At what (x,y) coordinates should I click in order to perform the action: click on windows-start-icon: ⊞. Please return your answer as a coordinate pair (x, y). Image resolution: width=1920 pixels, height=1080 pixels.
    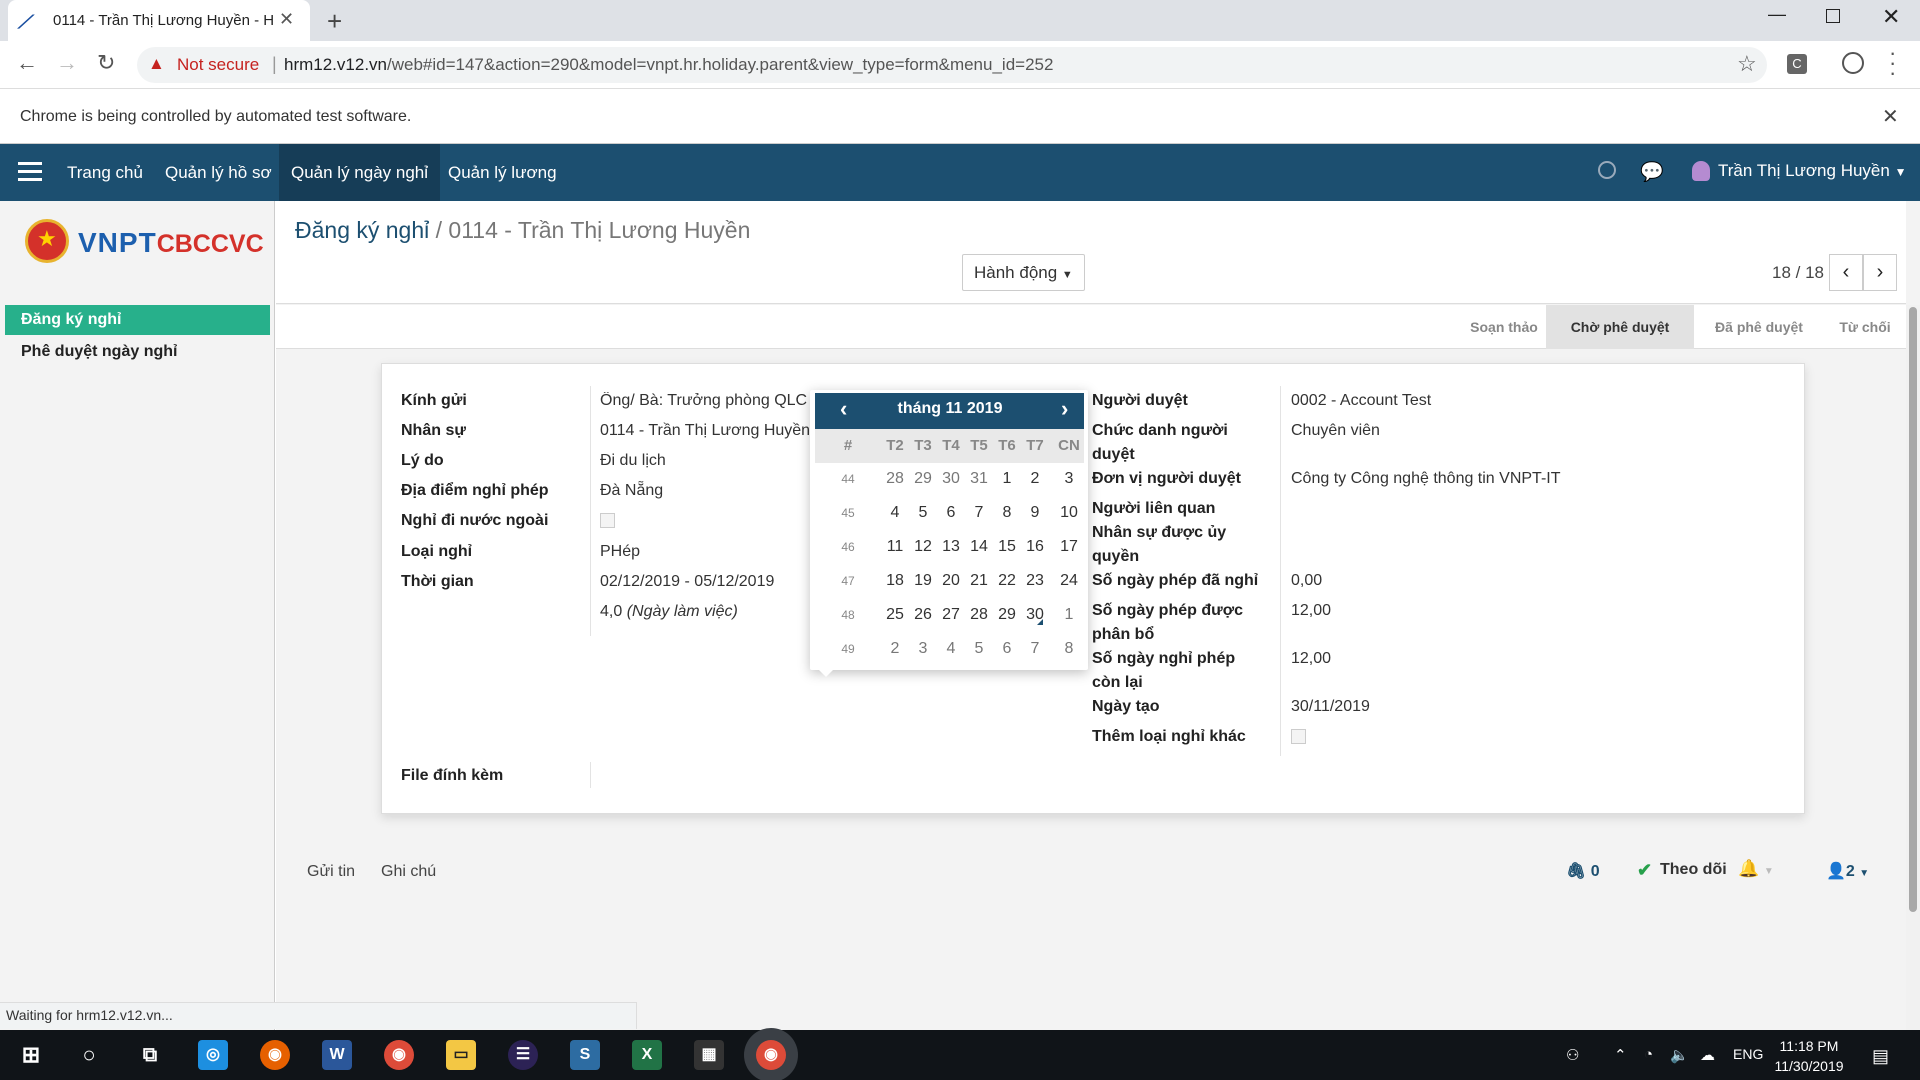
    Looking at the image, I should click on (31, 1055).